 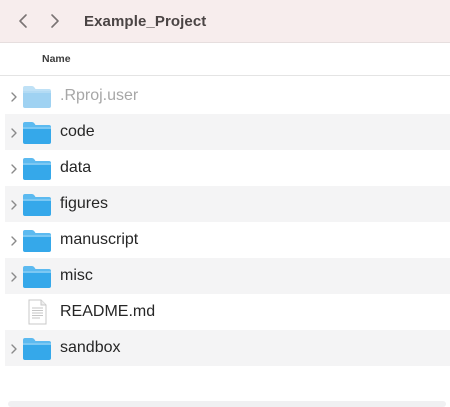 What do you see at coordinates (77, 131) in the screenshot?
I see `item-name: code` at bounding box center [77, 131].